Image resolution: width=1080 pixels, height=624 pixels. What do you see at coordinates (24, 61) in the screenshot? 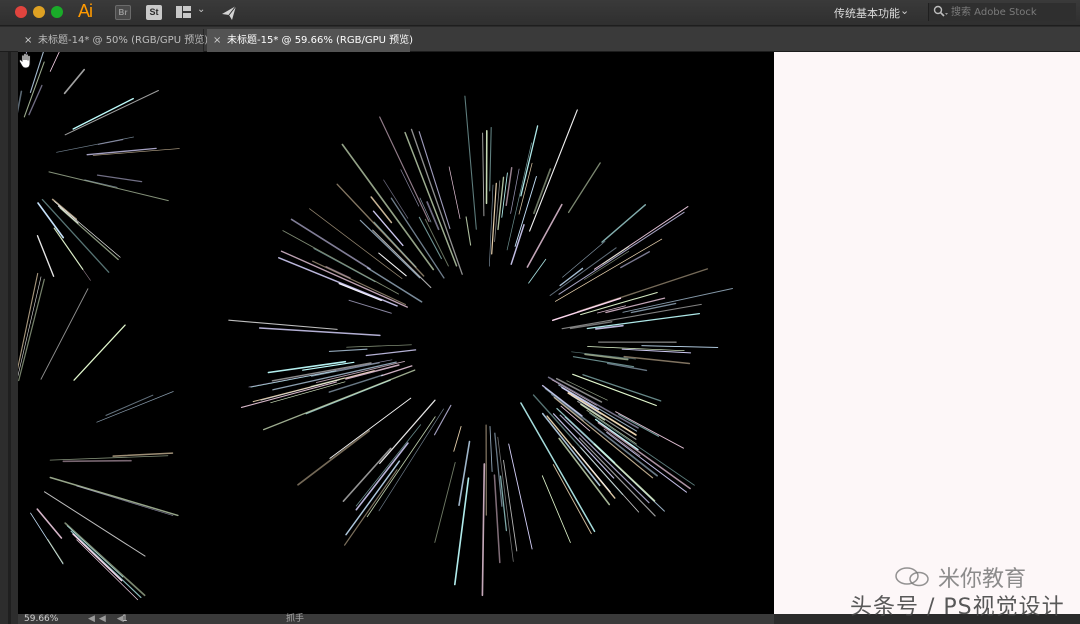
I see `hand-icon` at bounding box center [24, 61].